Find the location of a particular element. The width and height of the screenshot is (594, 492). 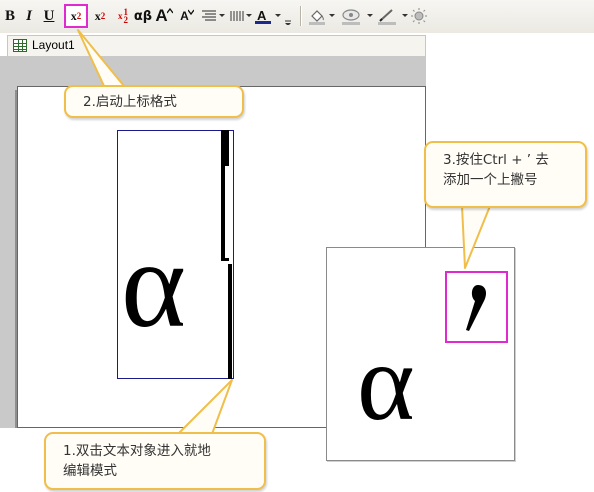

callout-step-1-pointer is located at coordinates (205, 407).